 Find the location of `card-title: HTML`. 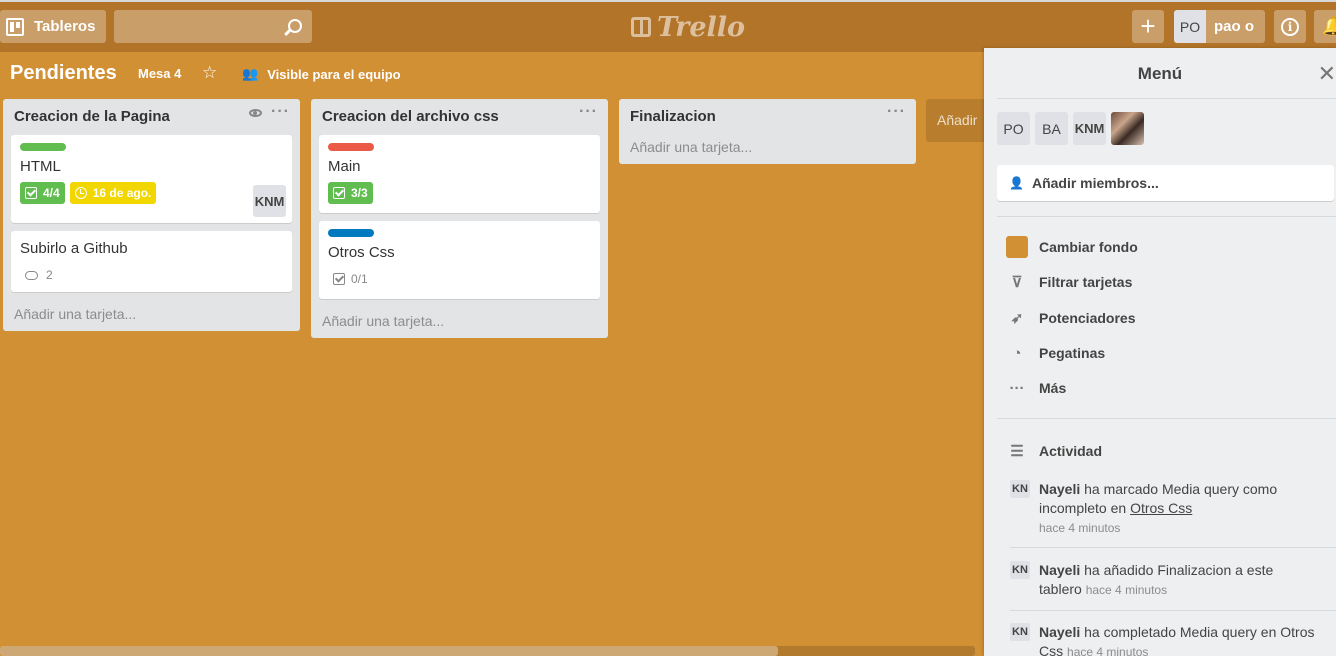

card-title: HTML is located at coordinates (40, 166).